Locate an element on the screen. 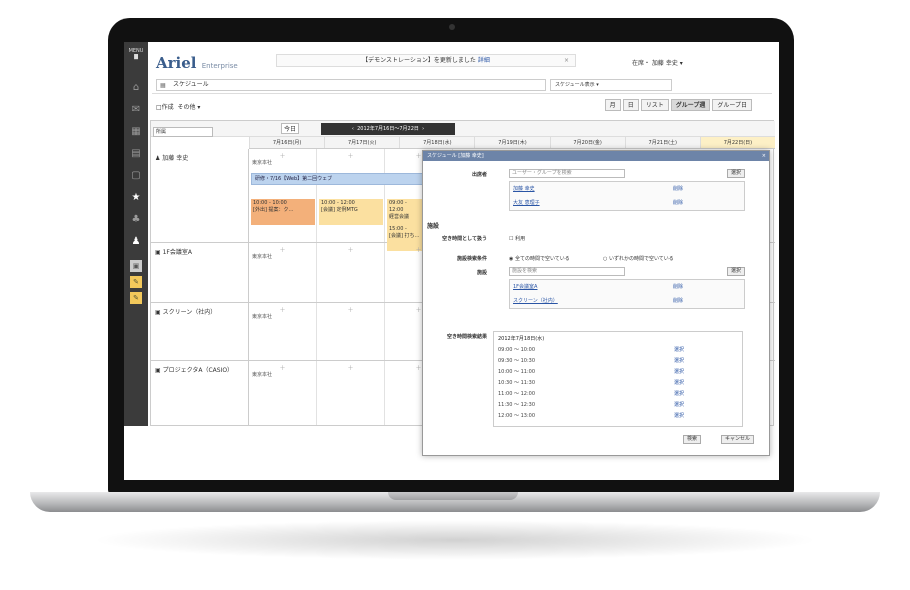 Image resolution: width=910 pixels, height=590 pixels. participants-search: ユーザー・グループを検索 is located at coordinates (567, 173).